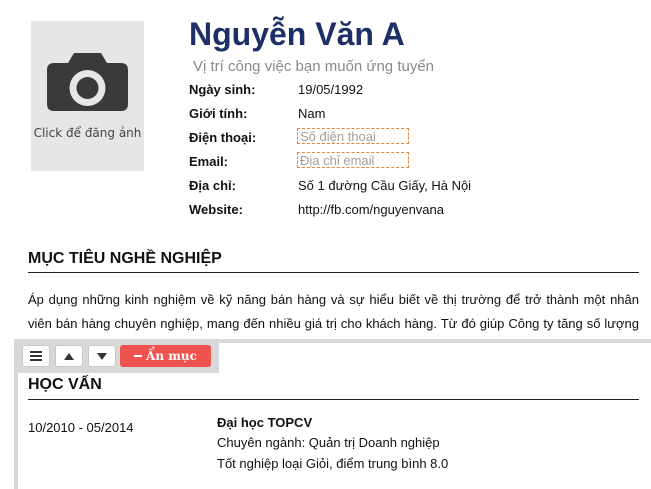  What do you see at coordinates (313, 66) in the screenshot?
I see `position-input: Vị trí công việc bạn muốn ứng tuyển` at bounding box center [313, 66].